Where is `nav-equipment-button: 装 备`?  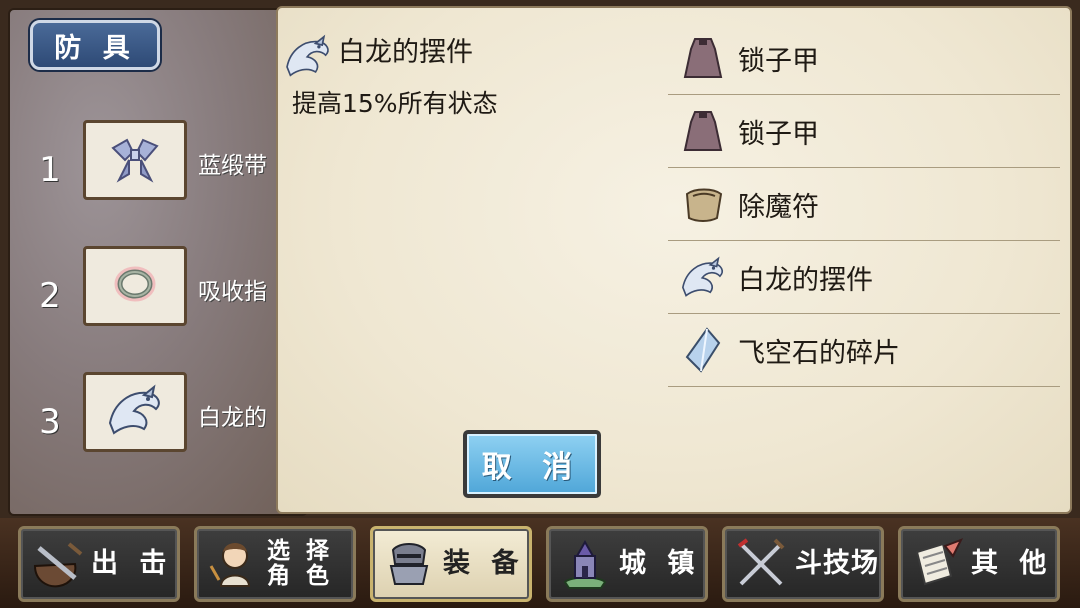
nav-equipment-button: 装 备 is located at coordinates (451, 564).